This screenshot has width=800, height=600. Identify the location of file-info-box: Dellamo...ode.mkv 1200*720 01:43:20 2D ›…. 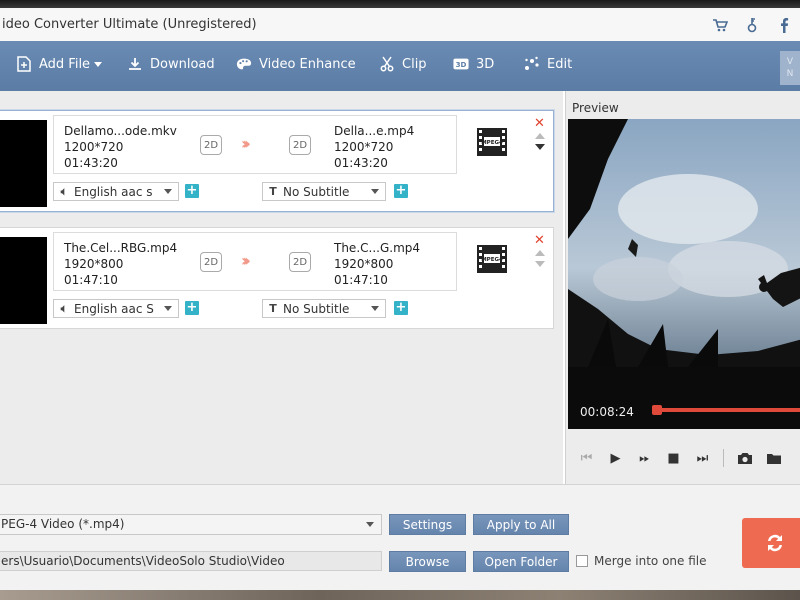
(255, 144).